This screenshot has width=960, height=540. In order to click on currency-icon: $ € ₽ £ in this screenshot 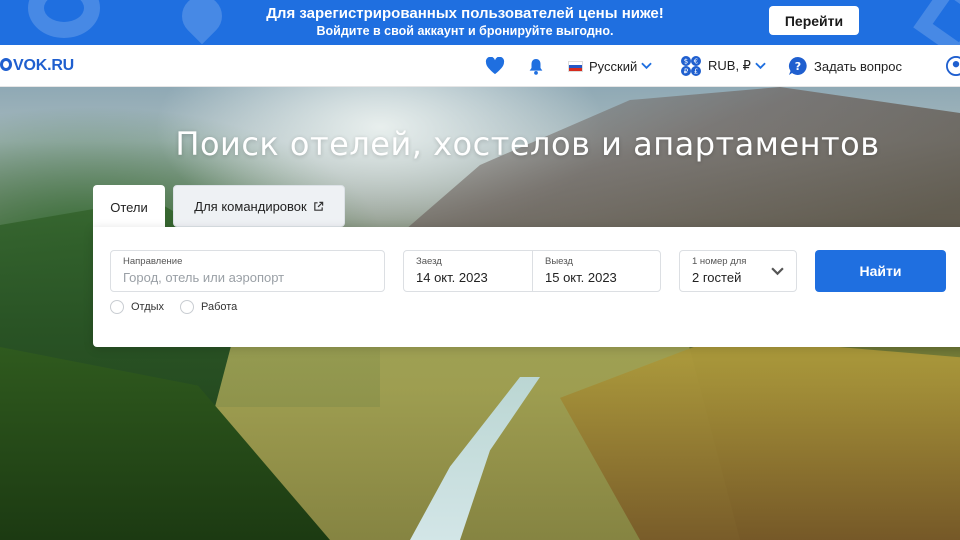, I will do `click(691, 66)`.